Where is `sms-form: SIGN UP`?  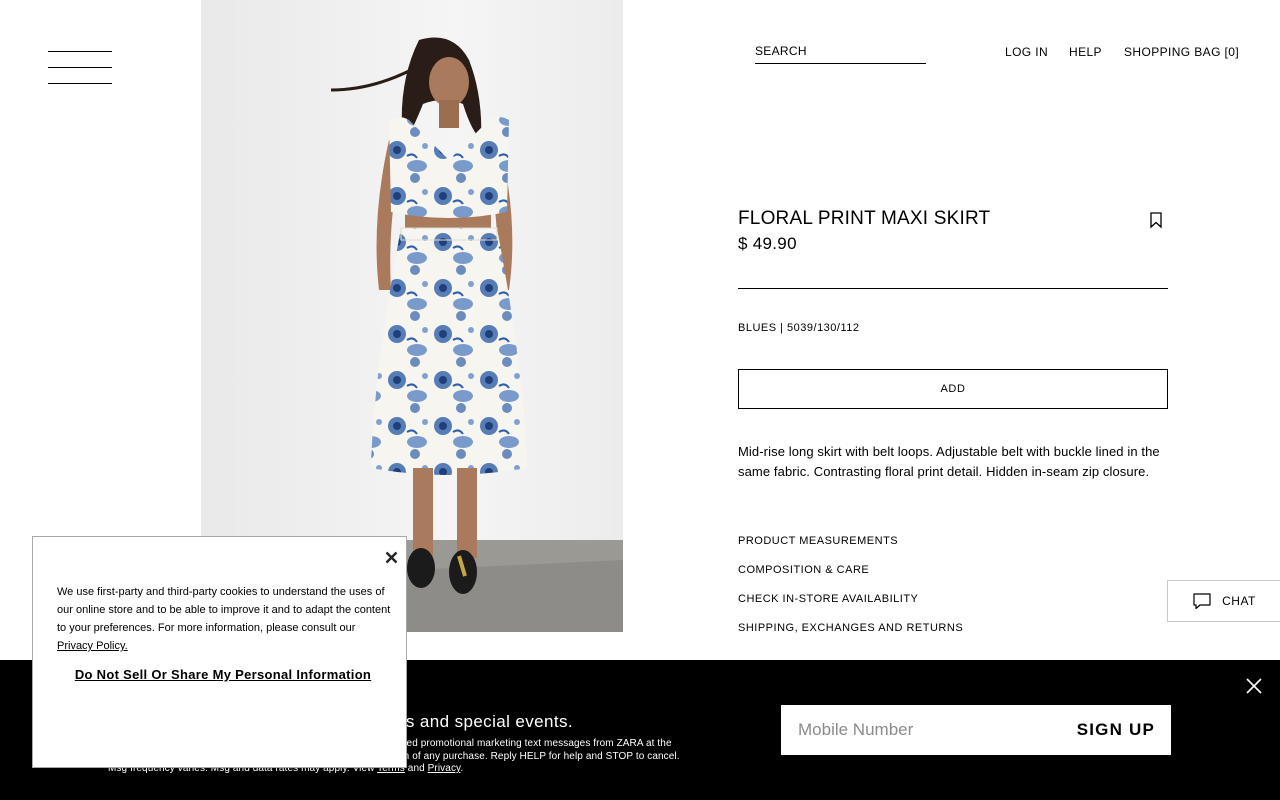
sms-form: SIGN UP is located at coordinates (976, 730).